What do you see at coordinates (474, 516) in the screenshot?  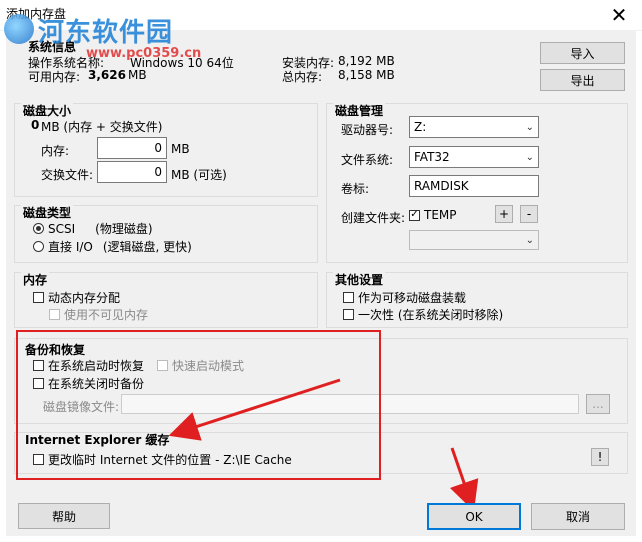 I see `ok-button: OK` at bounding box center [474, 516].